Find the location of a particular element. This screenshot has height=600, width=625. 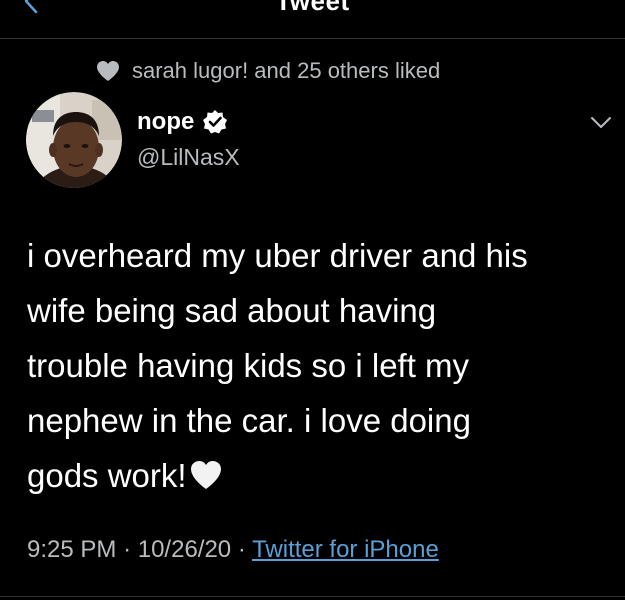

verified-badge-icon is located at coordinates (215, 122).